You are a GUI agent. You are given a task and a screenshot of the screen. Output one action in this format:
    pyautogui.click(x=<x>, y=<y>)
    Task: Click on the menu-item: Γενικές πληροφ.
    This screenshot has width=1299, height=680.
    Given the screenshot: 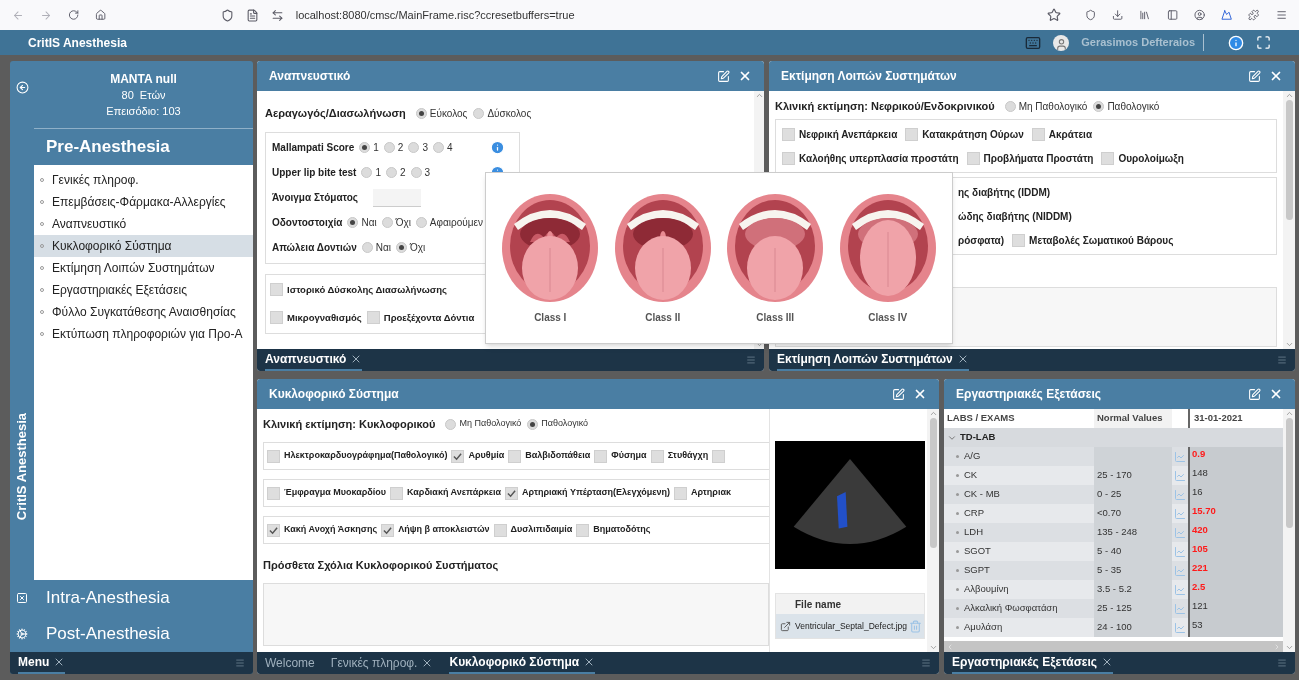 What is the action you would take?
    pyautogui.click(x=143, y=180)
    